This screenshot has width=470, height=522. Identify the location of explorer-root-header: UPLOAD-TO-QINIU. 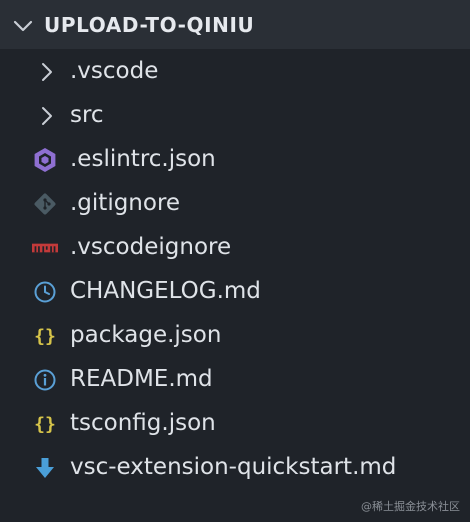
(235, 24).